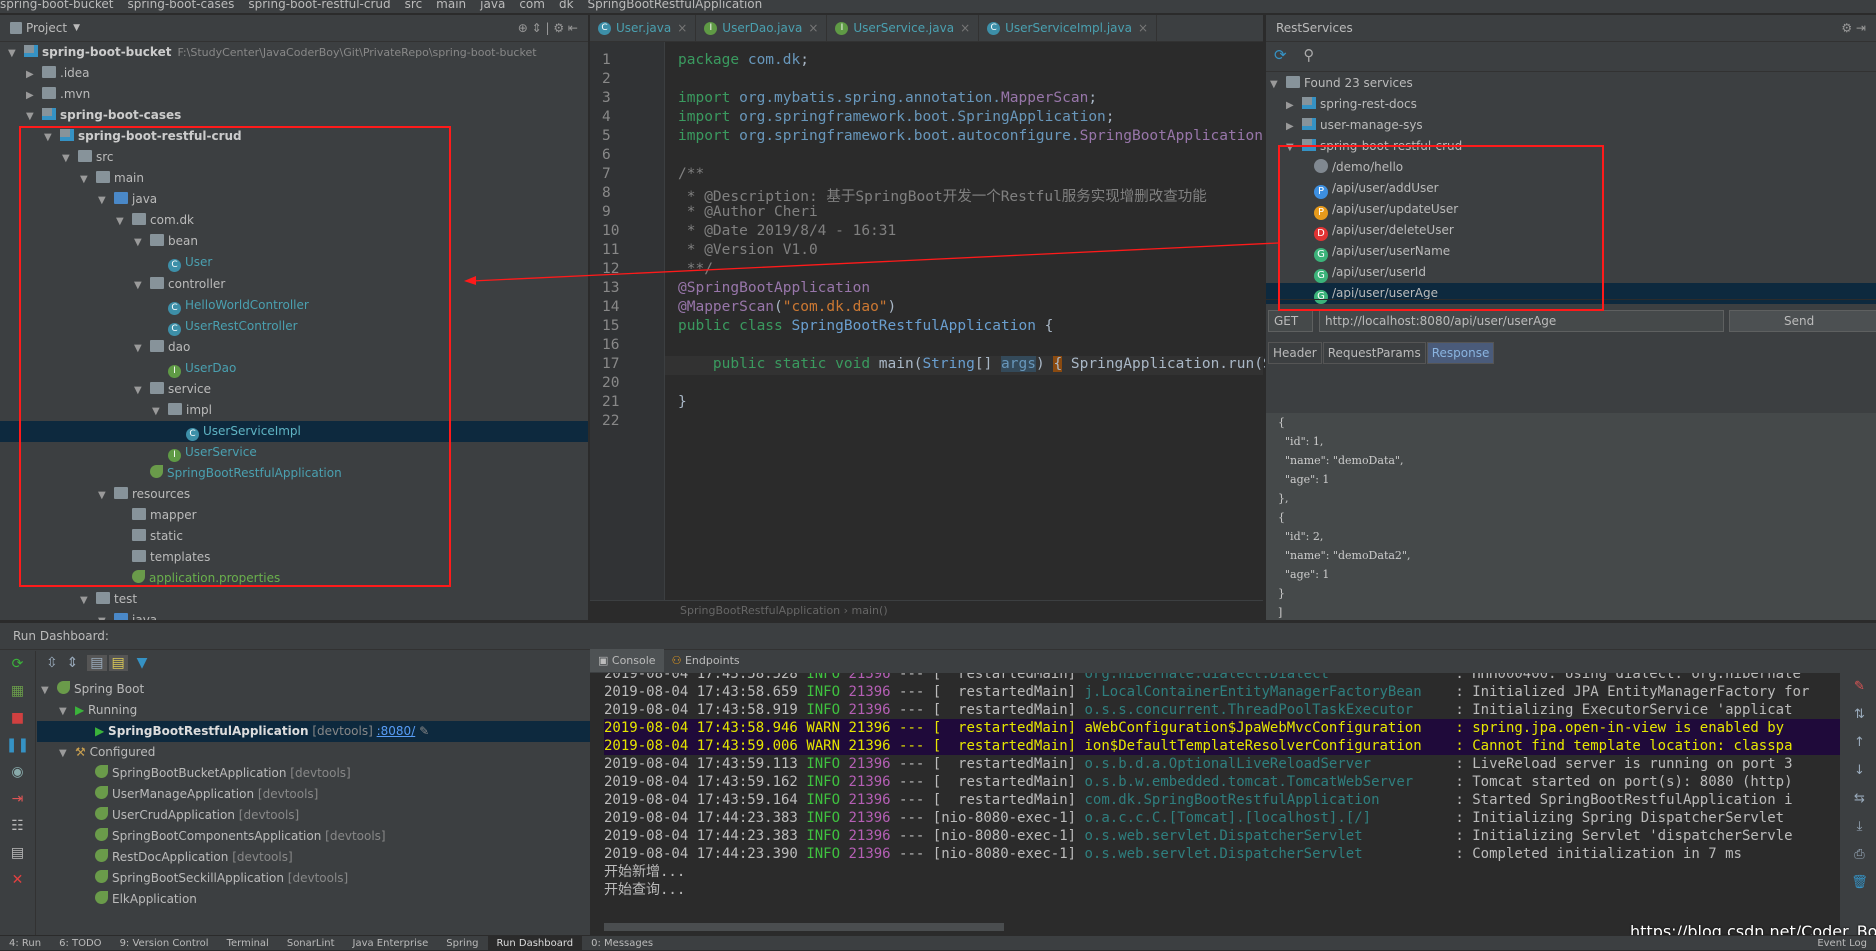 The image size is (1876, 951). Describe the element at coordinates (1859, 799) in the screenshot. I see `wrap-icon: ⇆` at that location.